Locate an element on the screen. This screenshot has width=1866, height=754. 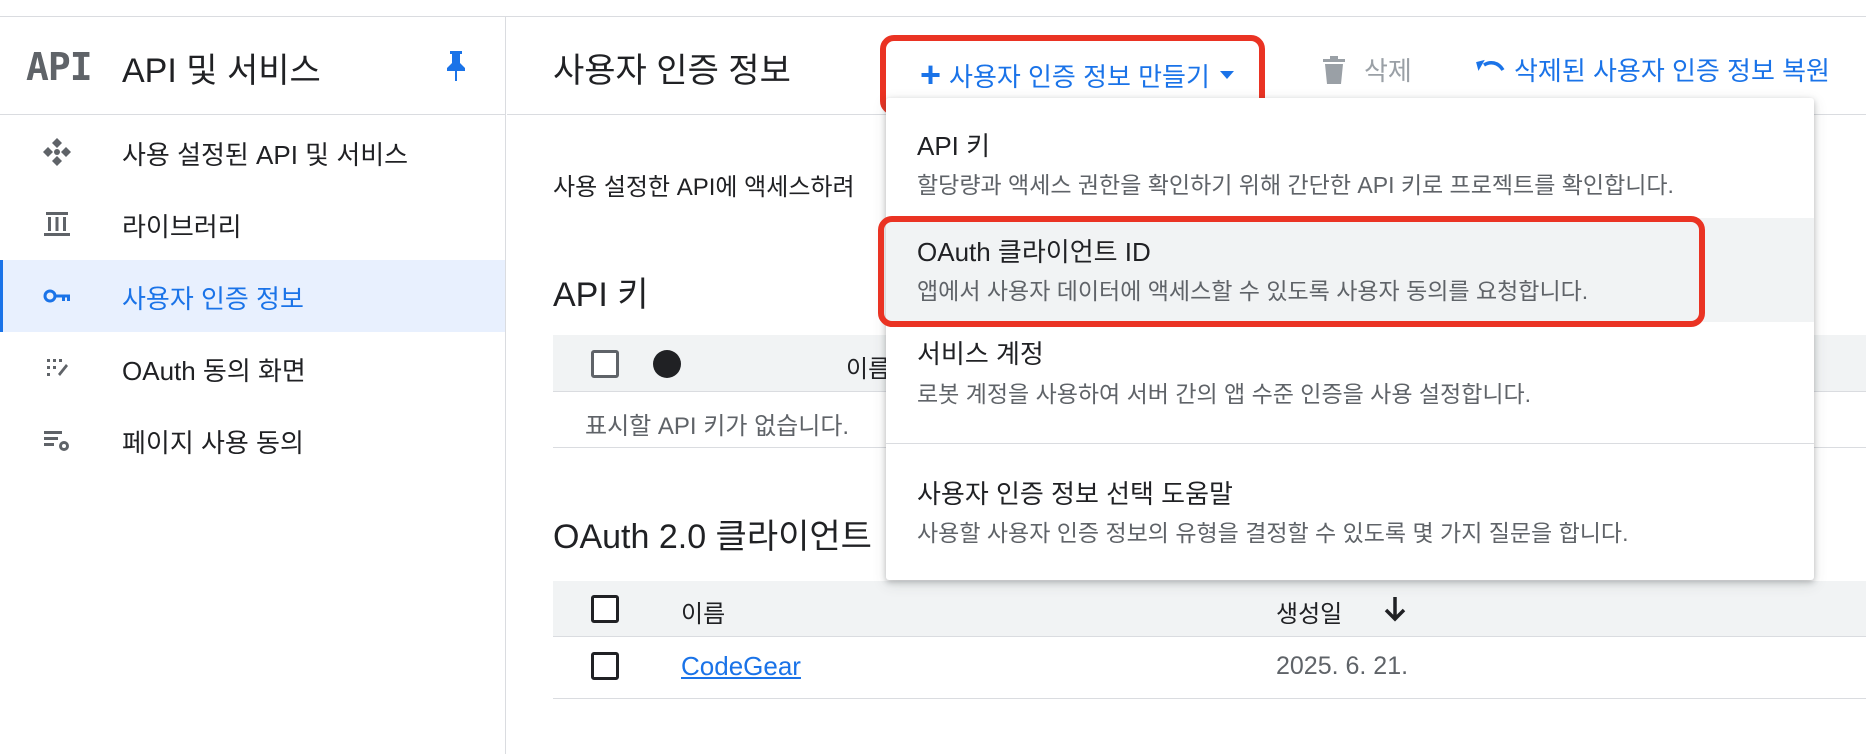
library-icon is located at coordinates (57, 224).